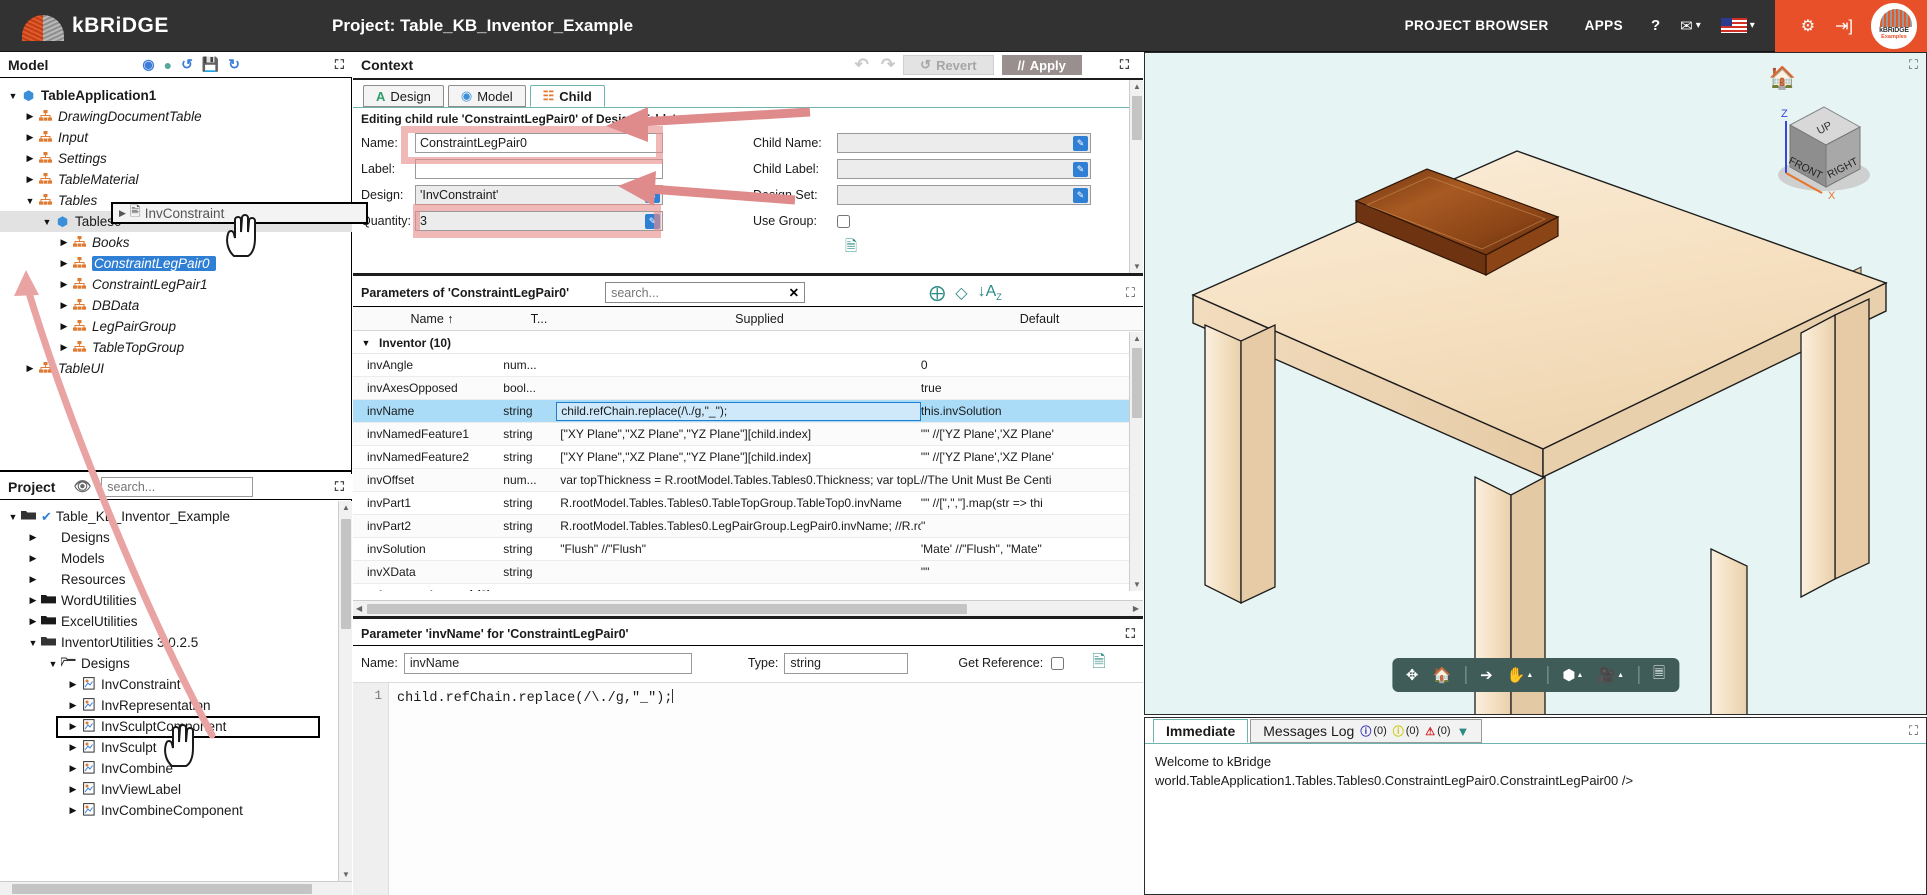  What do you see at coordinates (1366, 731) in the screenshot?
I see `tab-messages-log: Messages Log ⓘ (0) ⓘ (0) ⚠ (0) ▼` at bounding box center [1366, 731].